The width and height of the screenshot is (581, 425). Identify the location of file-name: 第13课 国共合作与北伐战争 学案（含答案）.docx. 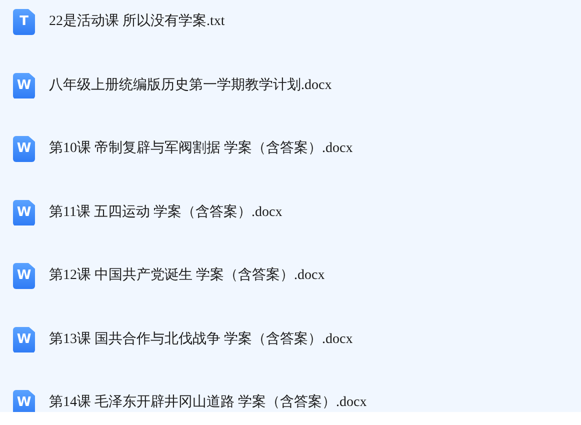
(201, 339).